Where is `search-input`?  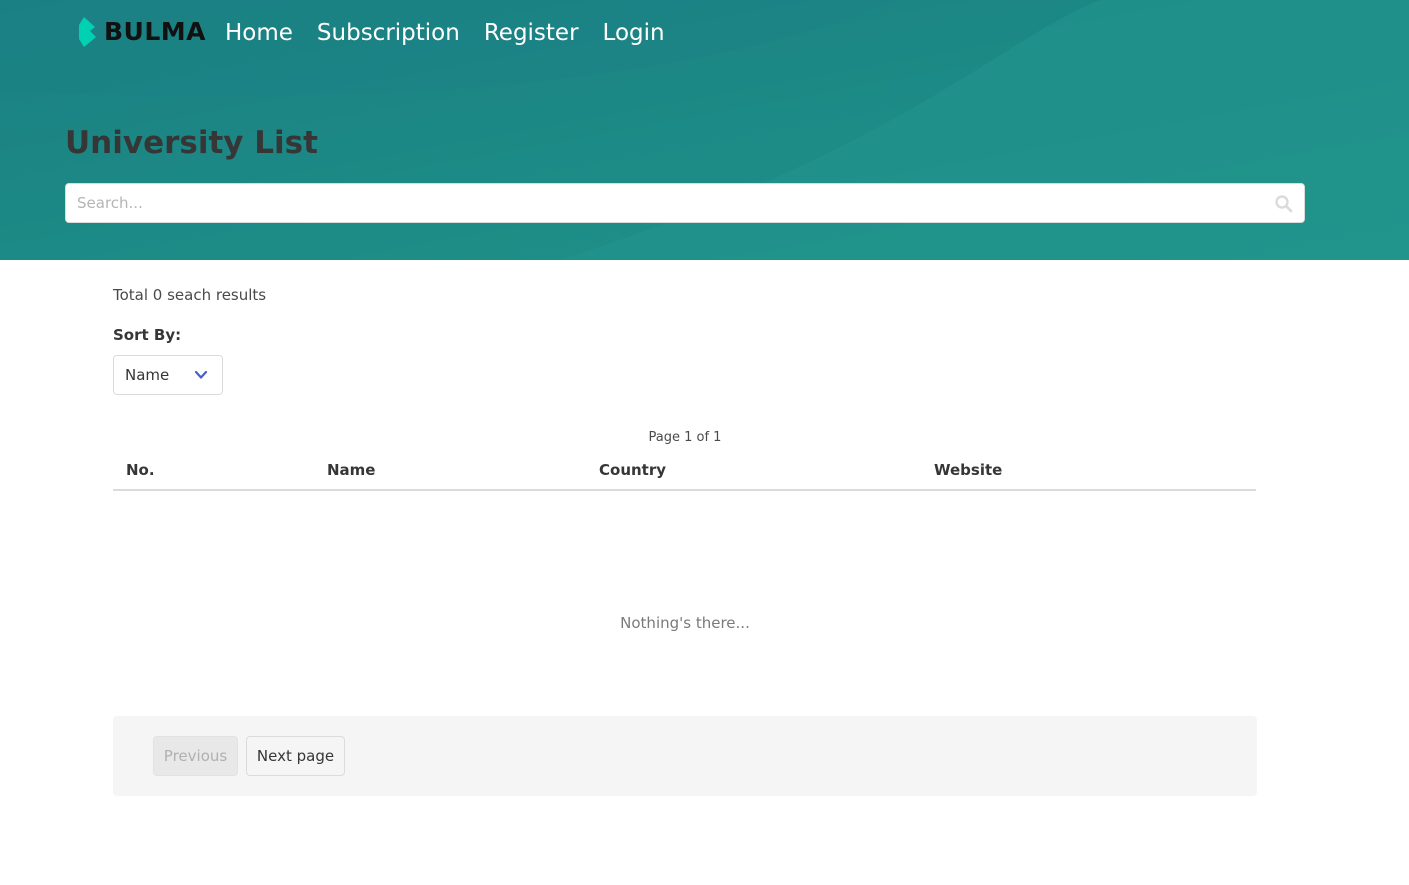
search-input is located at coordinates (666, 203).